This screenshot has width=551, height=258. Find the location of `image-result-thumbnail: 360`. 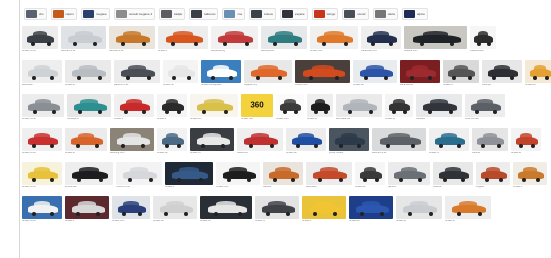

image-result-thumbnail: 360 is located at coordinates (257, 105).